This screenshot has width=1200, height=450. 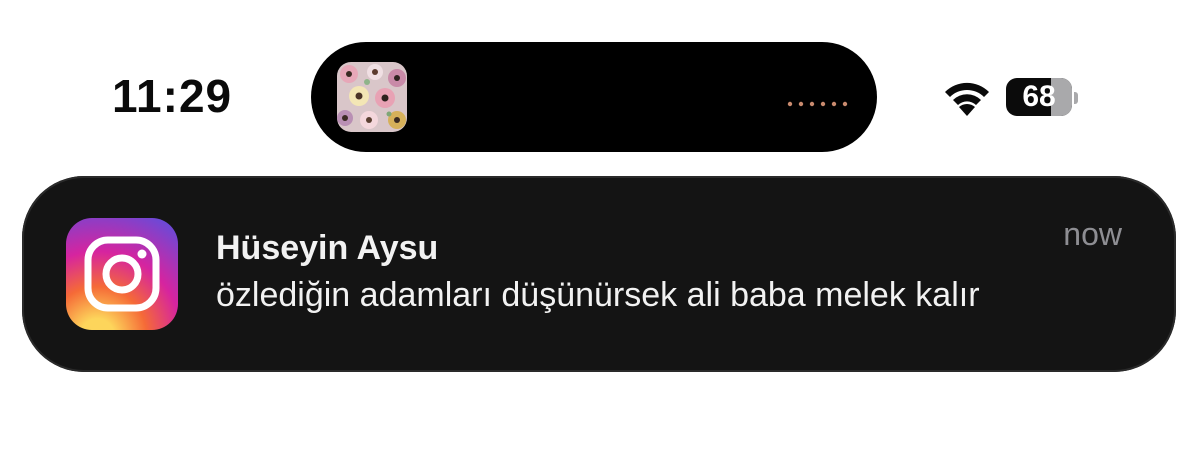 I want to click on status-time: 11:29, so click(x=172, y=96).